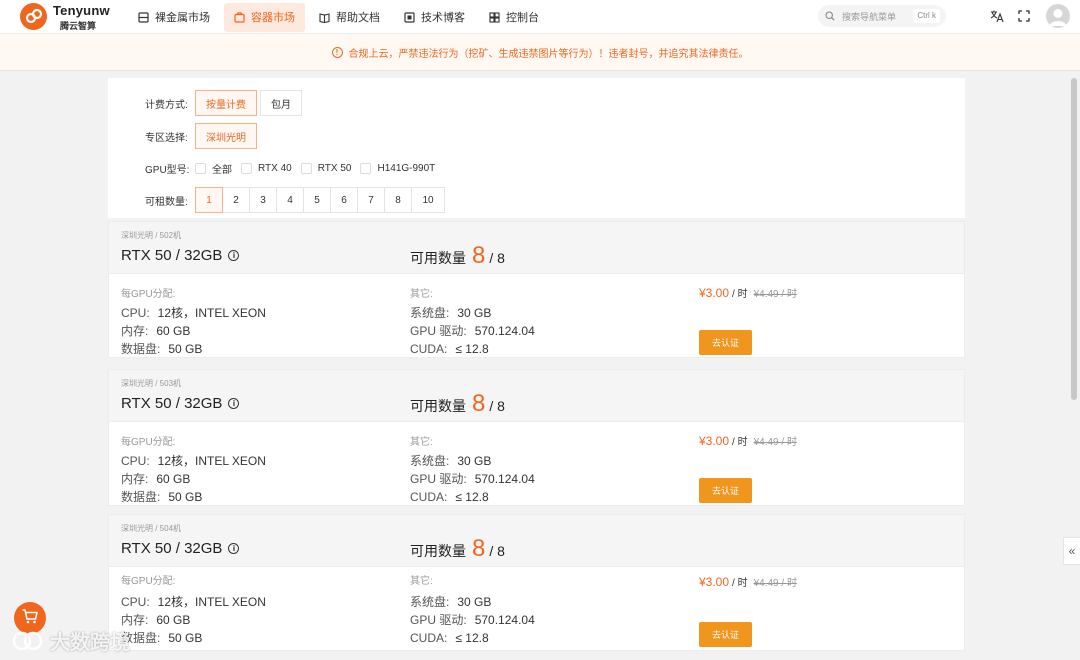 The image size is (1080, 660). I want to click on count-selector: 1 2 3 4 5 6 7 8 10, so click(320, 200).